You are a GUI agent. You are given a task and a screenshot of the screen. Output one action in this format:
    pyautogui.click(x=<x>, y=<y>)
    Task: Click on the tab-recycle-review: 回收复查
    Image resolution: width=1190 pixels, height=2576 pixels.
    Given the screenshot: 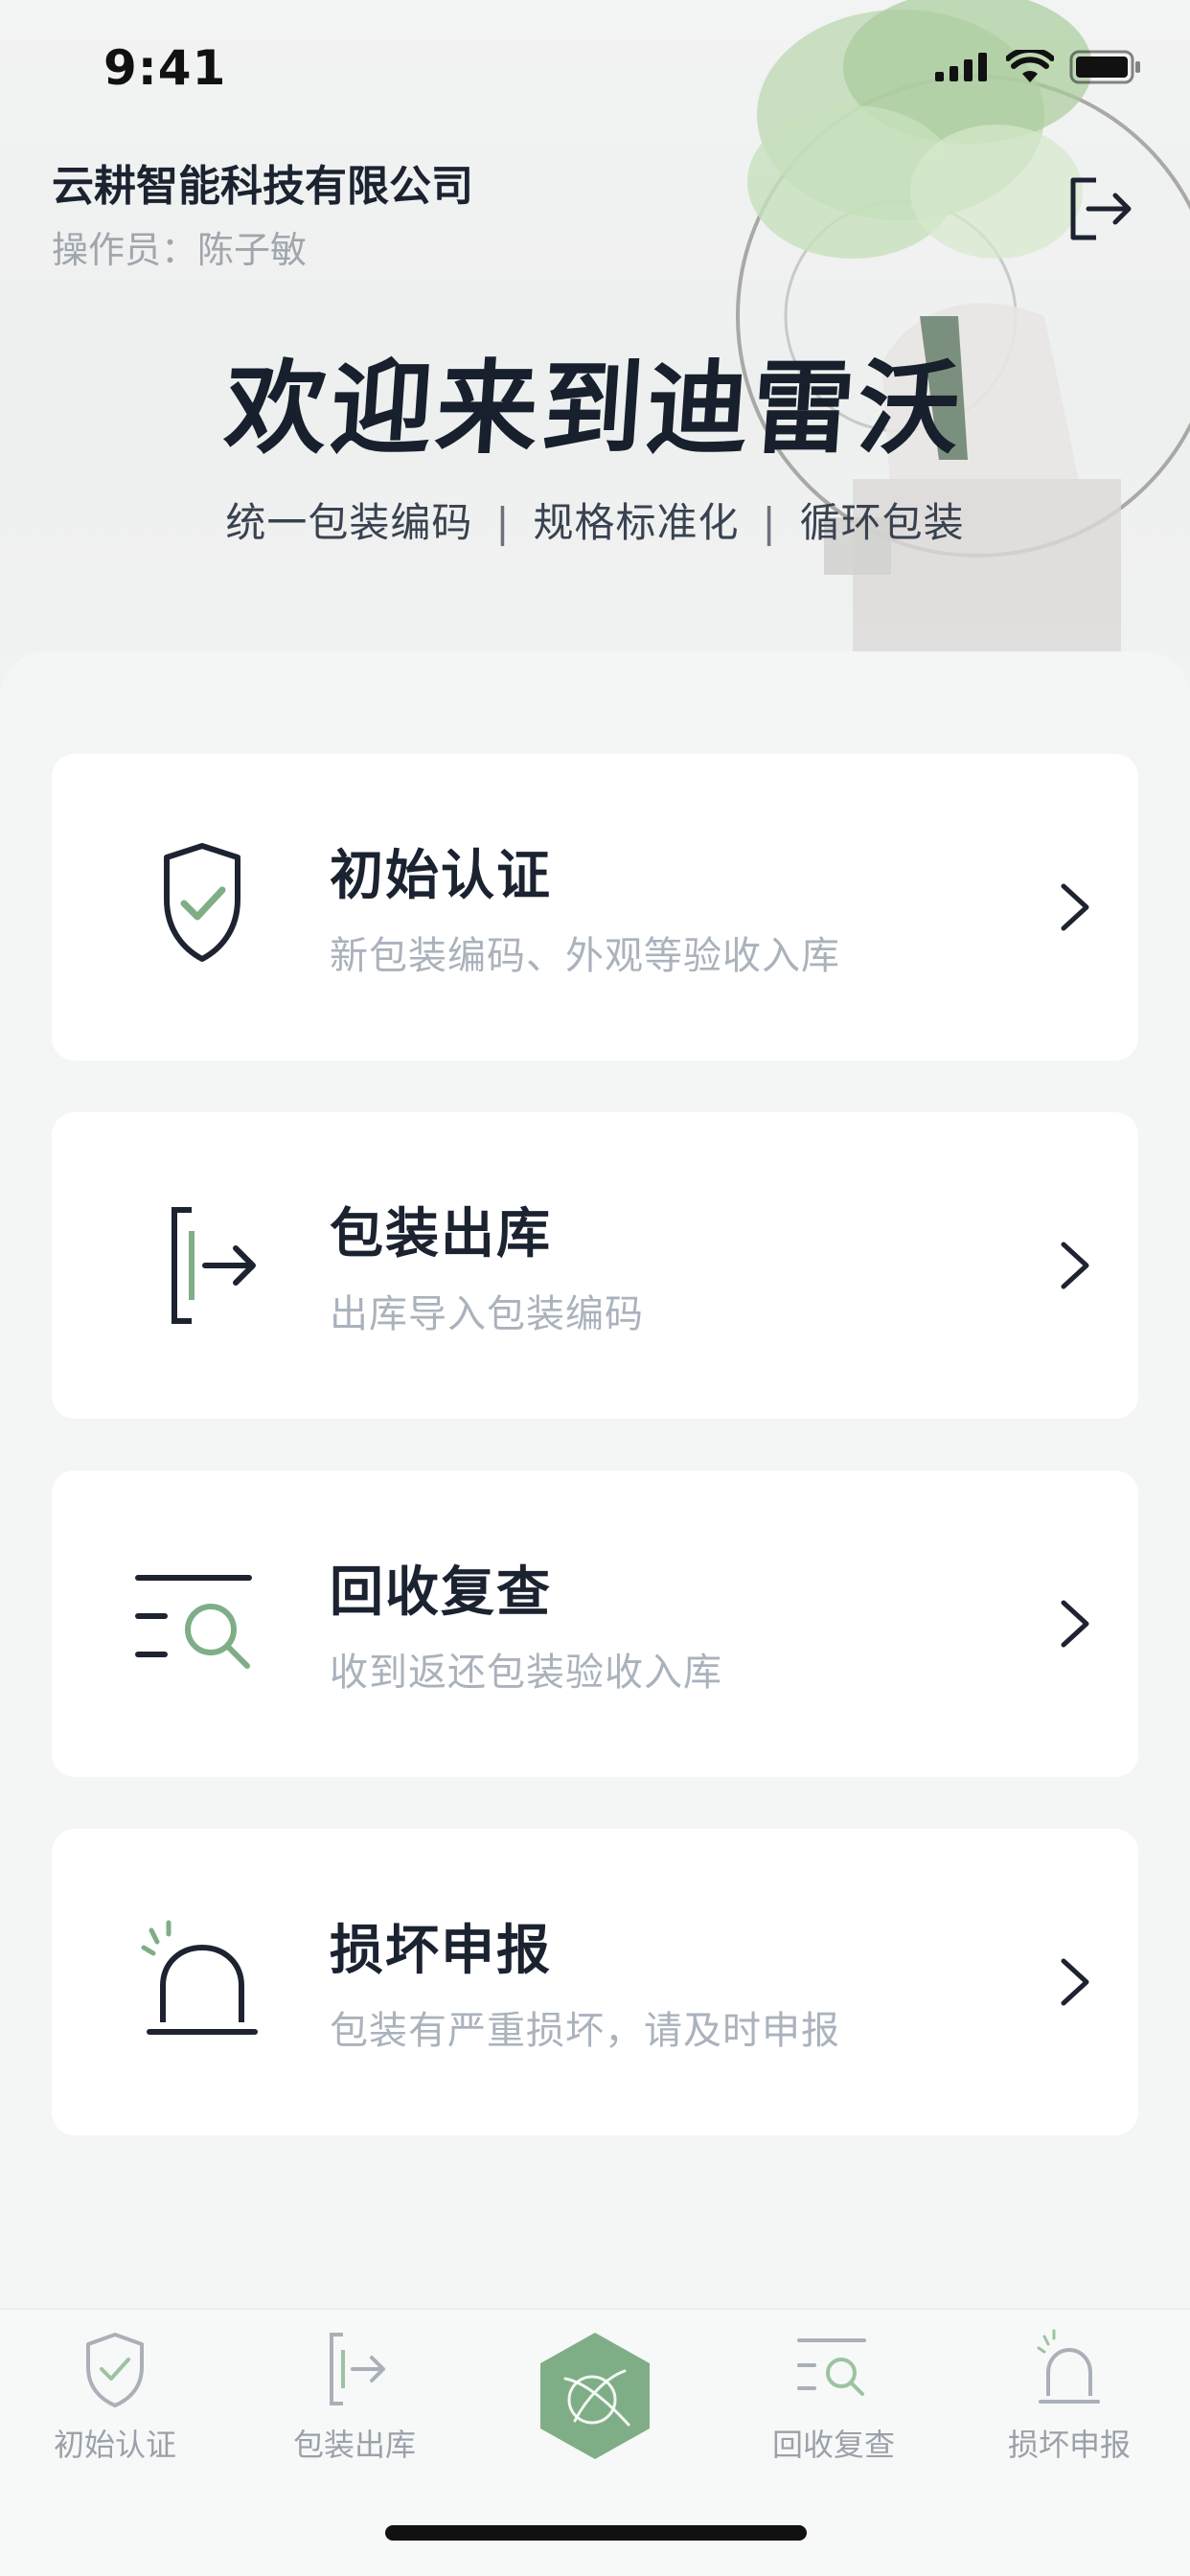 What is the action you would take?
    pyautogui.click(x=834, y=2397)
    